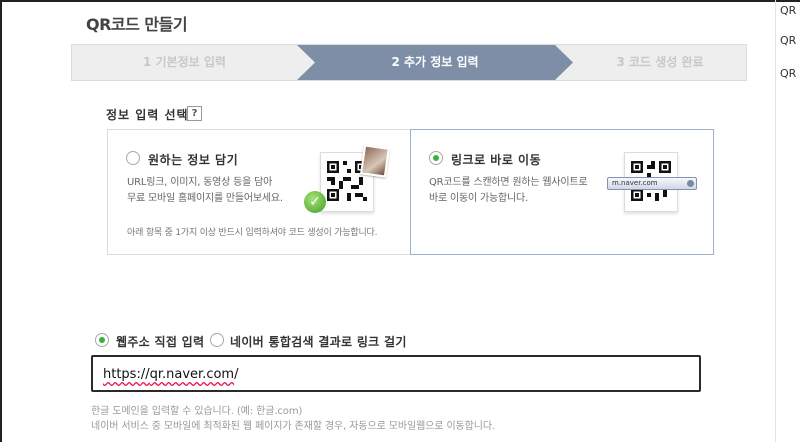 This screenshot has width=800, height=442. I want to click on step-2-label: 2 추가 정보 입력, so click(435, 62).